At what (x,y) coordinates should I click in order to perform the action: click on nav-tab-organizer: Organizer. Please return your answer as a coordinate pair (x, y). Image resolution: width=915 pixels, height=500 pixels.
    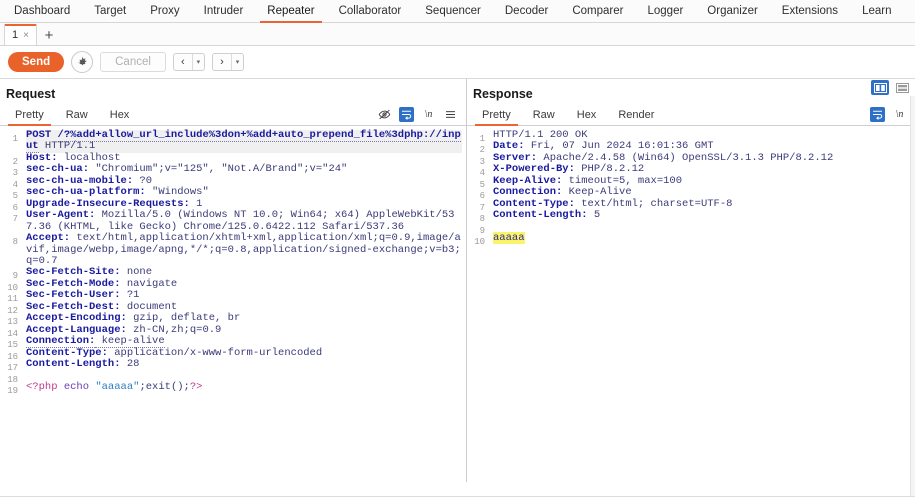
    Looking at the image, I should click on (732, 11).